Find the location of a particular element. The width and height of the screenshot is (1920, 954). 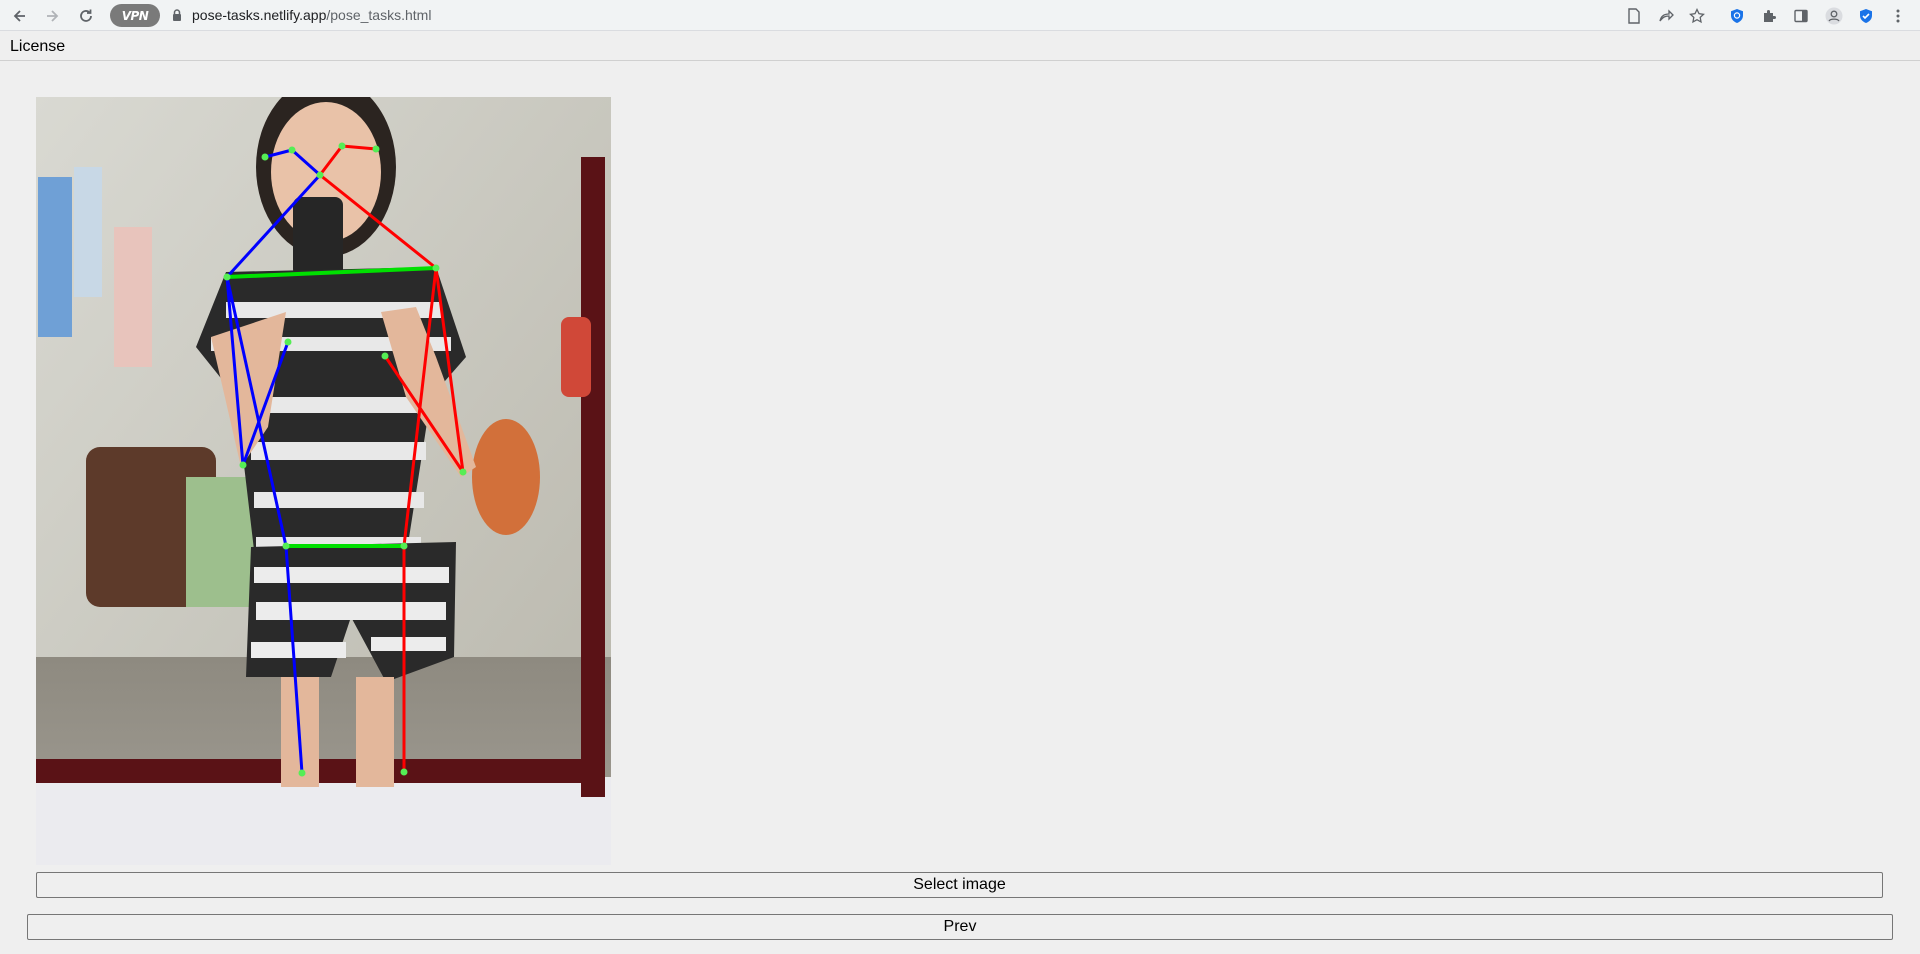

share-icon is located at coordinates (1666, 15).